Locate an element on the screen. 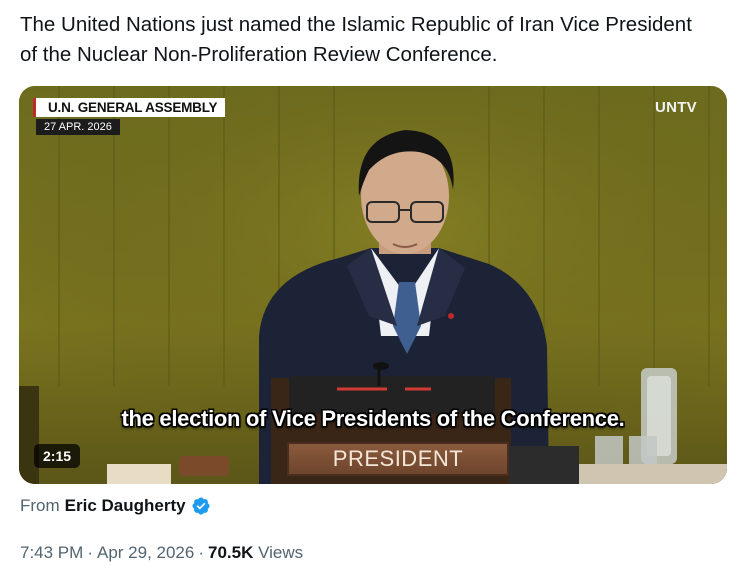 Image resolution: width=746 pixels, height=574 pixels. attribution-line: From Eric Daugherty is located at coordinates (115, 506).